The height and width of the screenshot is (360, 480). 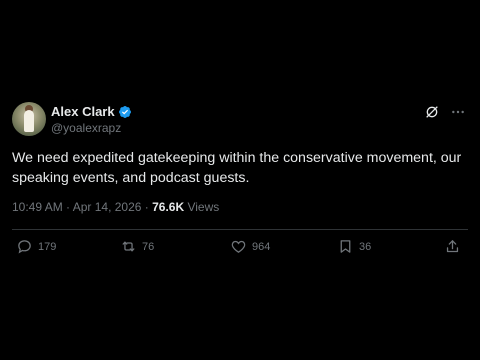 I want to click on share-icon, so click(x=452, y=246).